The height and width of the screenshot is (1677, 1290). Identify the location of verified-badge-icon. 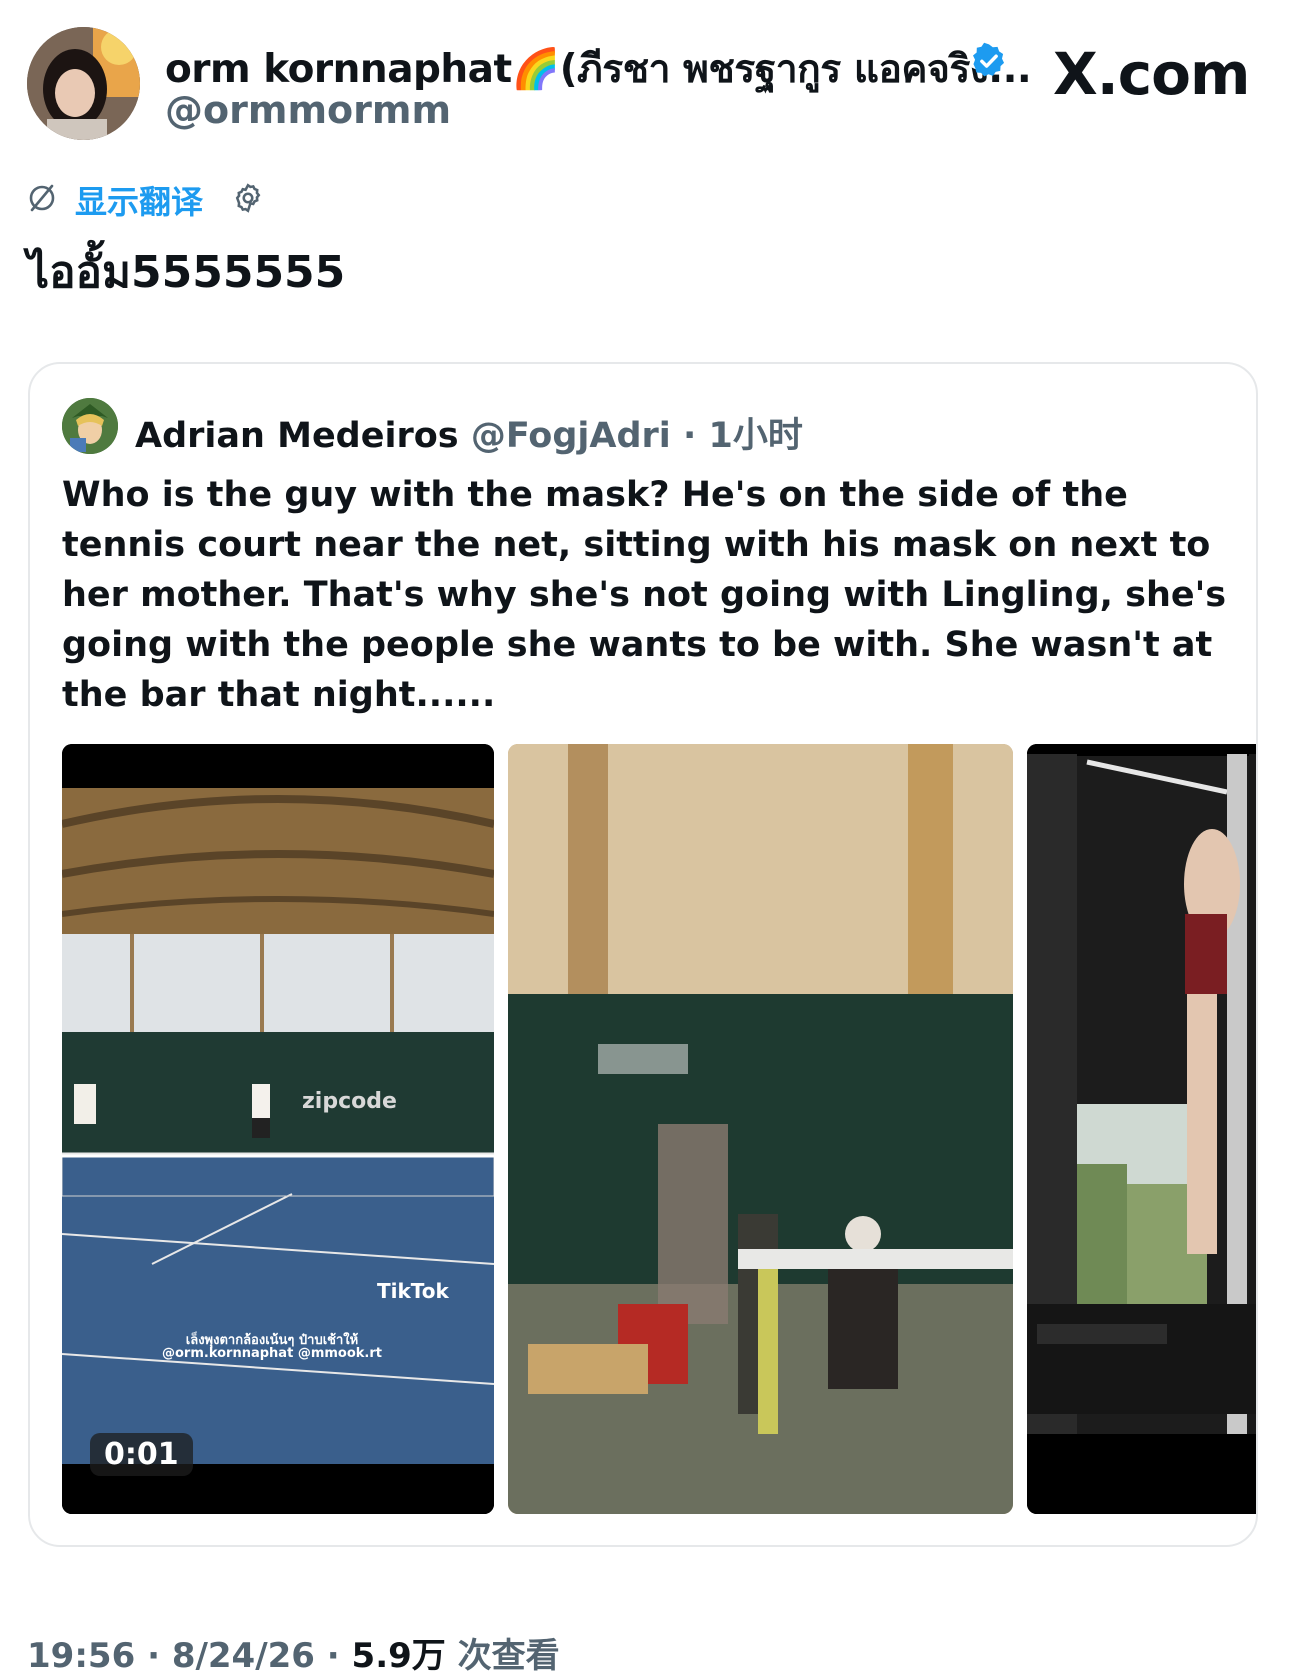
(989, 61).